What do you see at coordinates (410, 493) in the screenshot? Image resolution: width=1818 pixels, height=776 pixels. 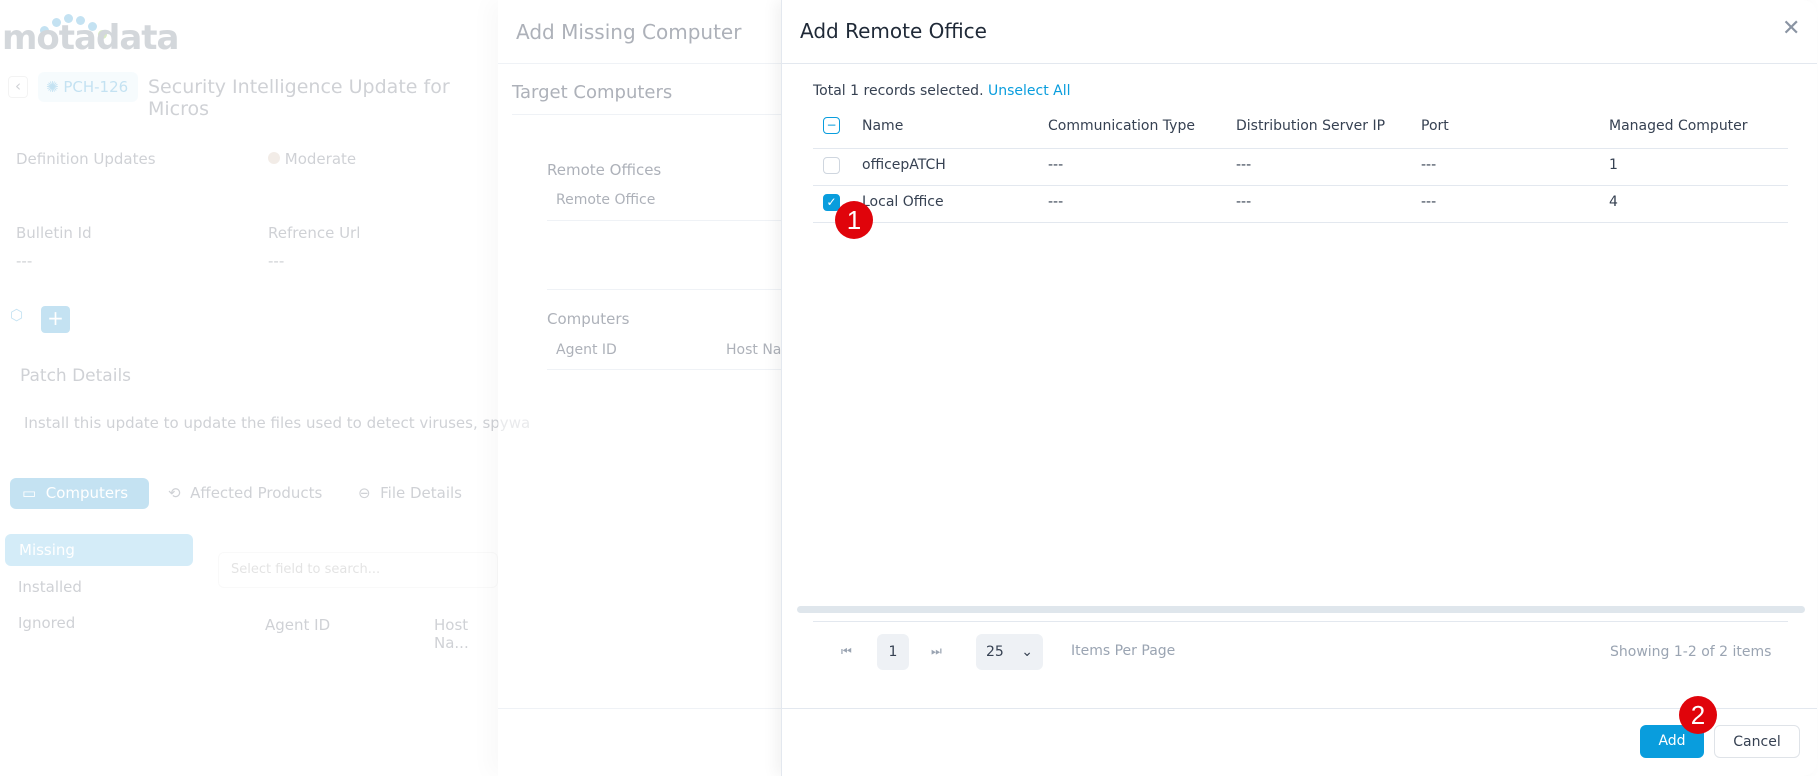 I see `tab-file-details: ⊖ File Details` at bounding box center [410, 493].